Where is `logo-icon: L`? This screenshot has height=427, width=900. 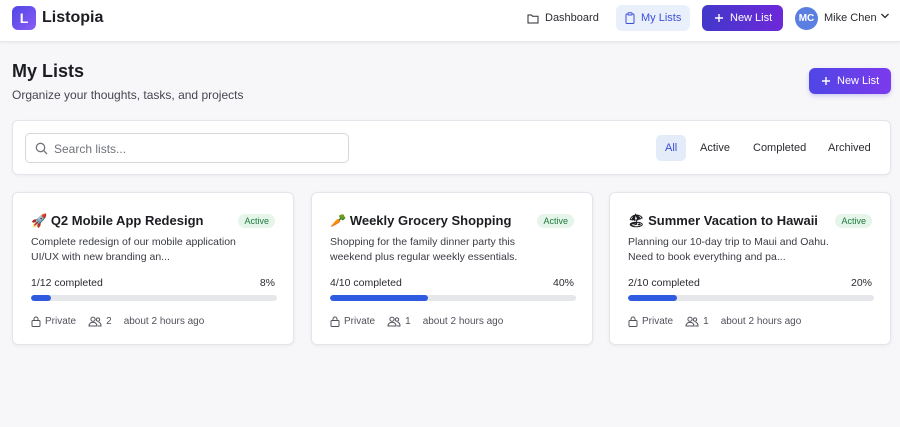 logo-icon: L is located at coordinates (24, 18).